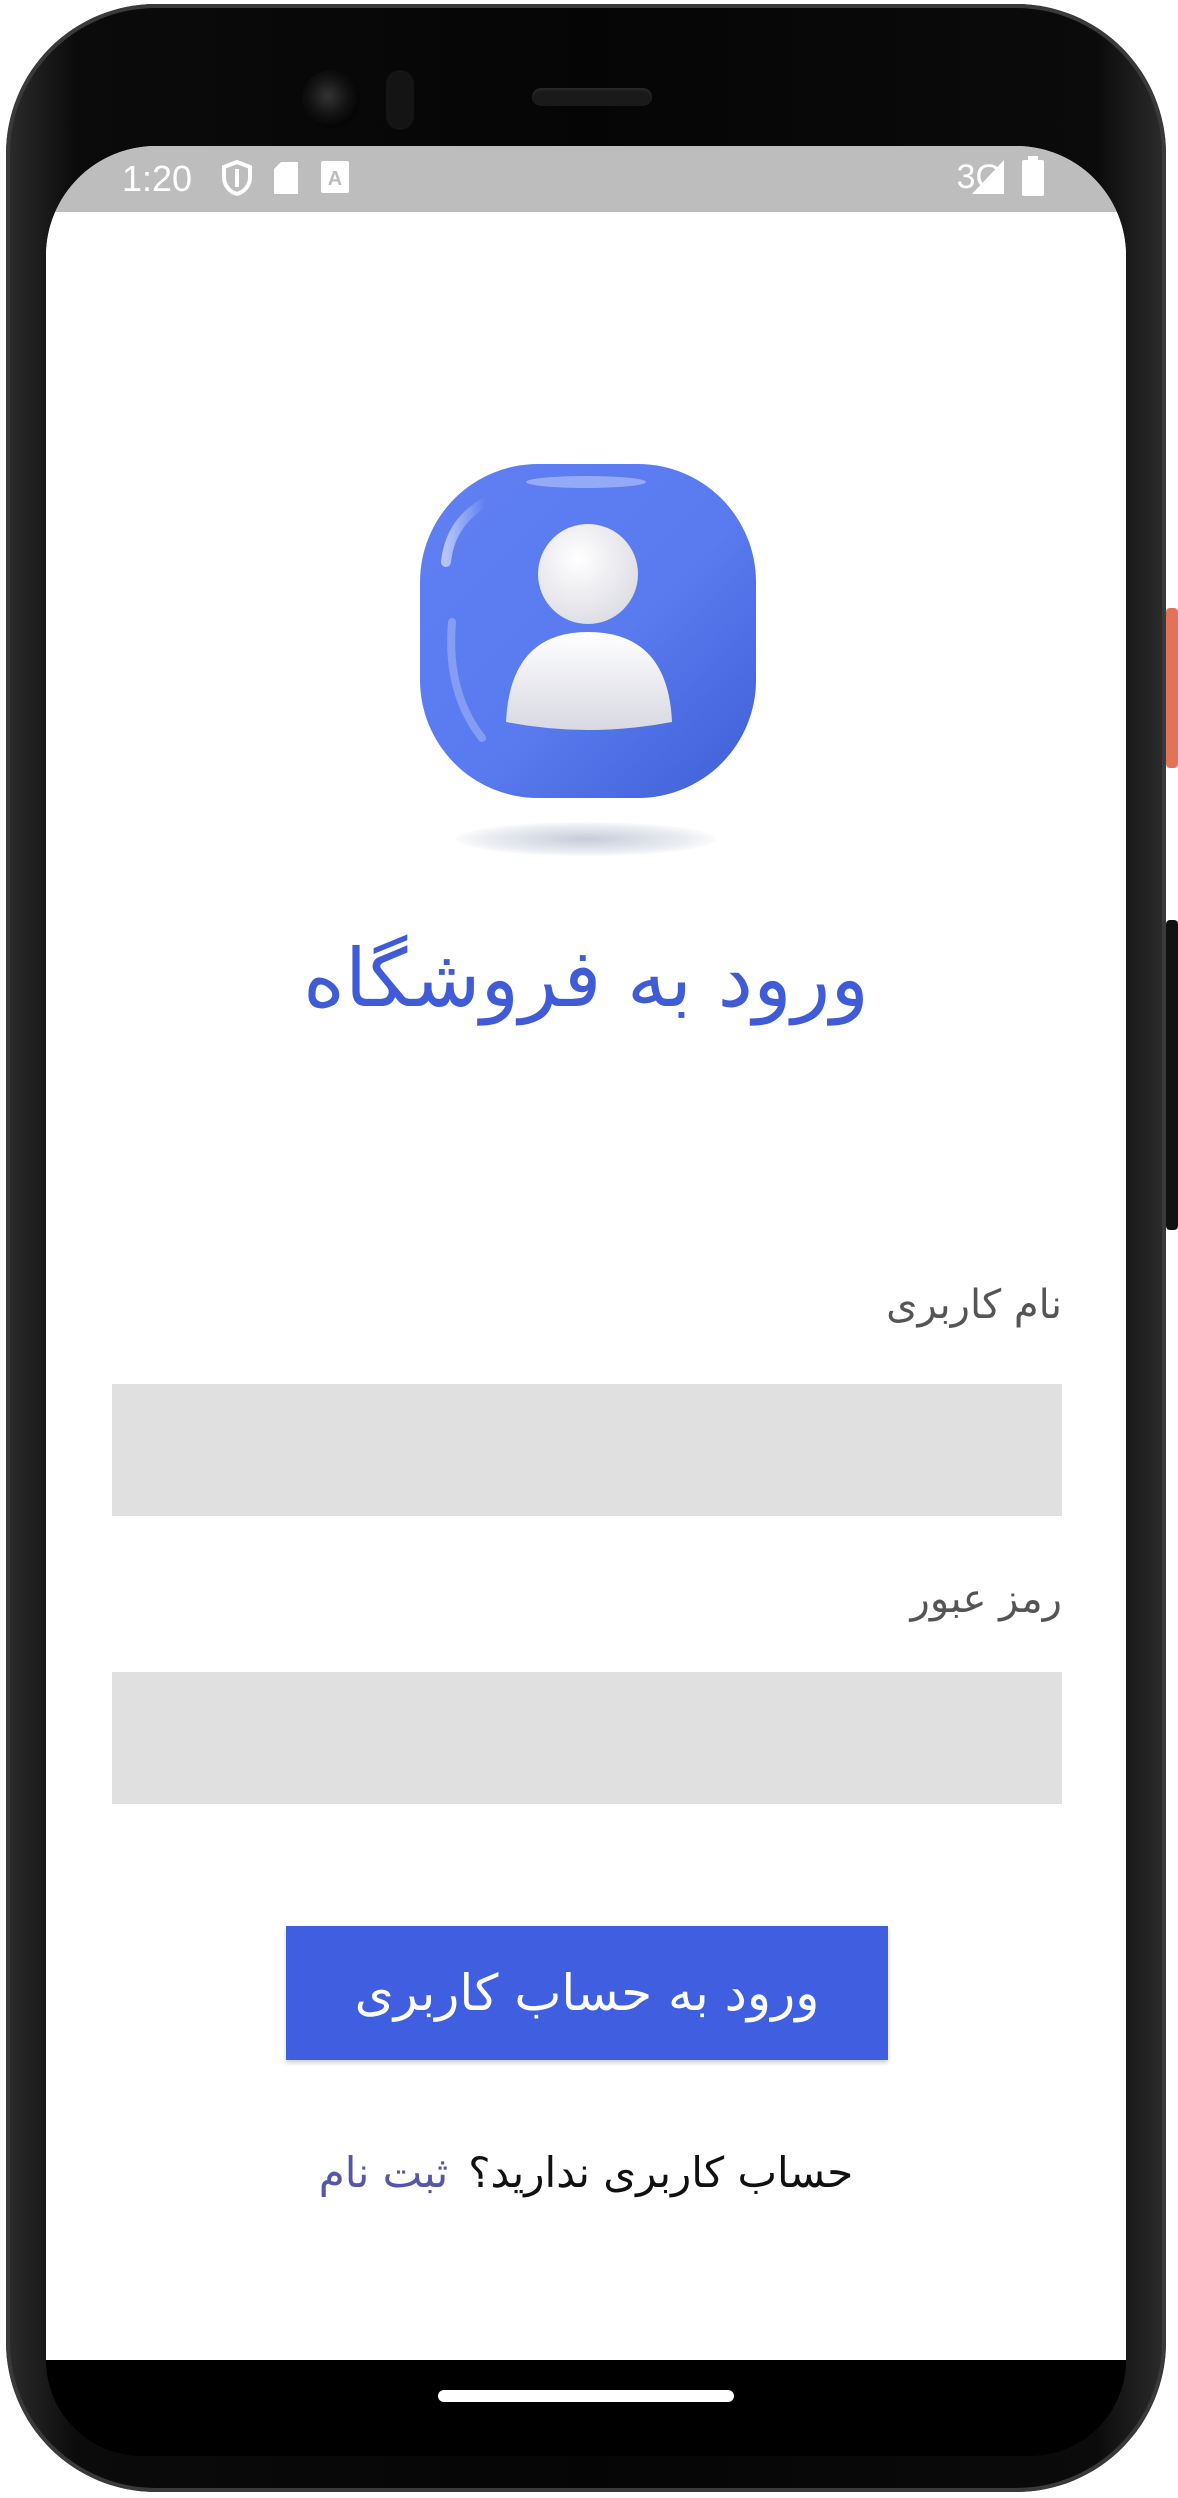  Describe the element at coordinates (587, 1738) in the screenshot. I see `password-field` at that location.